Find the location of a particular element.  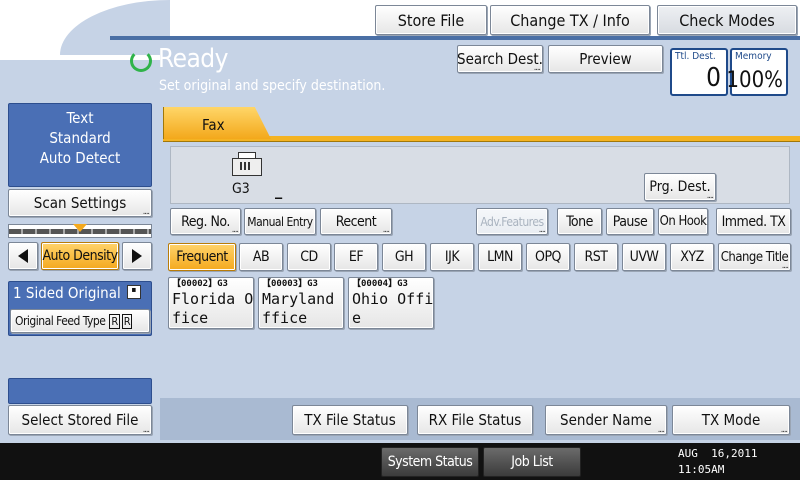

recent-label: Recent is located at coordinates (356, 221).